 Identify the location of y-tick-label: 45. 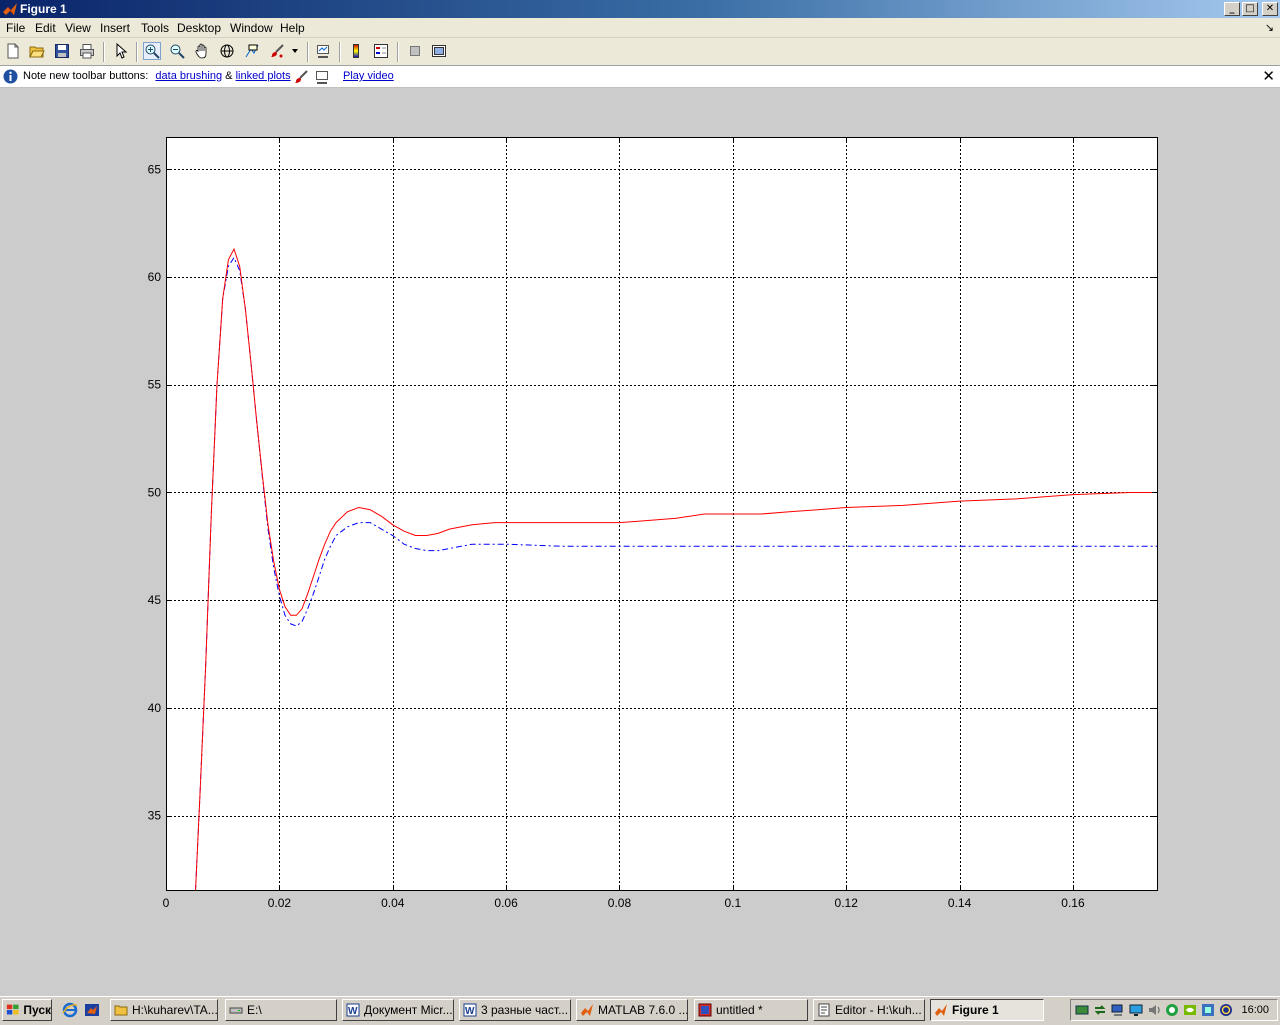
(155, 600).